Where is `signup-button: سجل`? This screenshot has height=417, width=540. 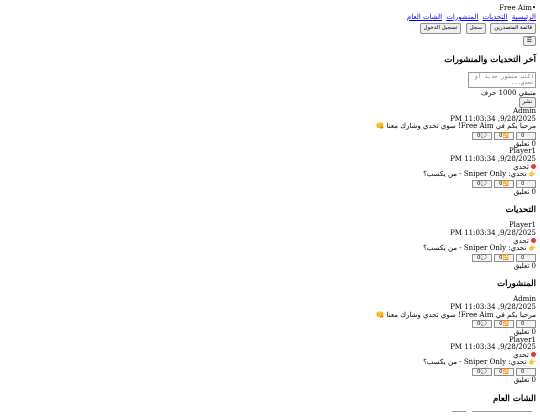 signup-button: سجل is located at coordinates (475, 28).